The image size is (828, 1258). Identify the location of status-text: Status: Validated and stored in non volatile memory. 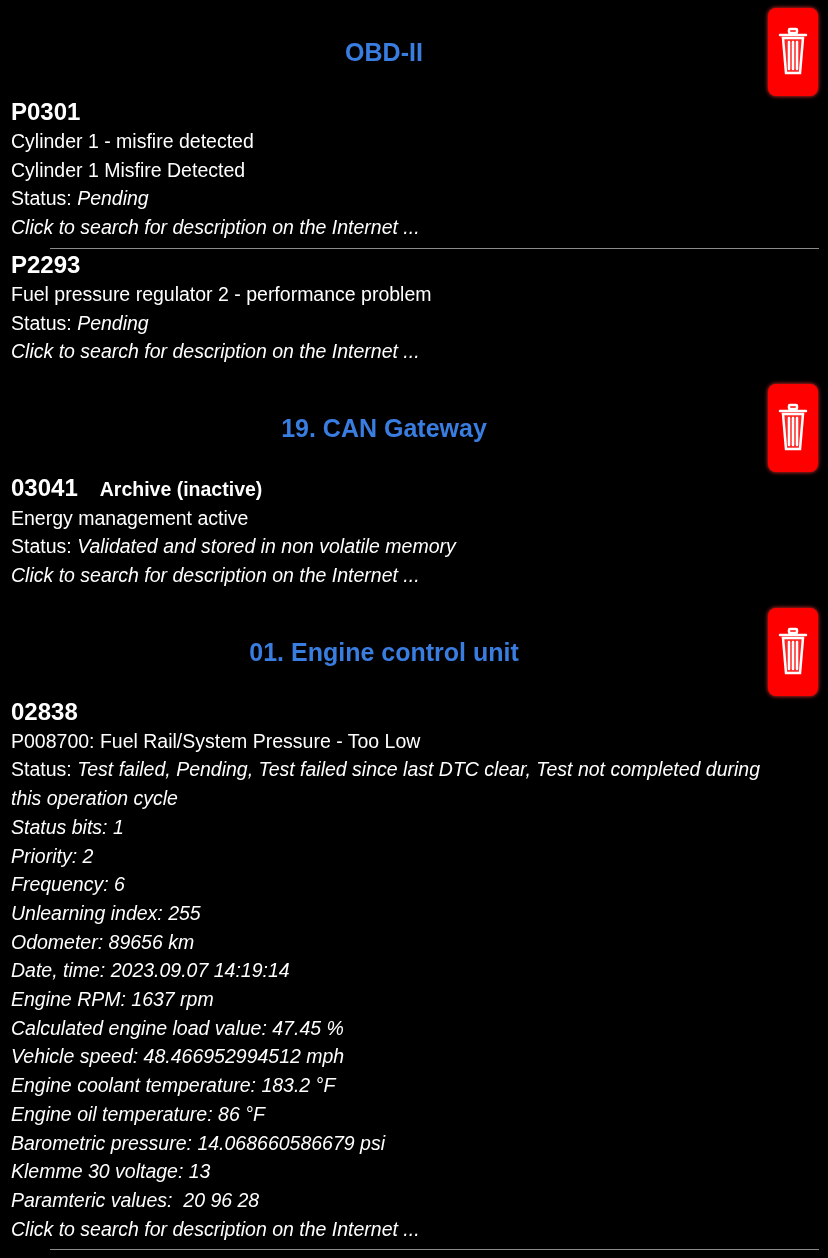
(234, 547).